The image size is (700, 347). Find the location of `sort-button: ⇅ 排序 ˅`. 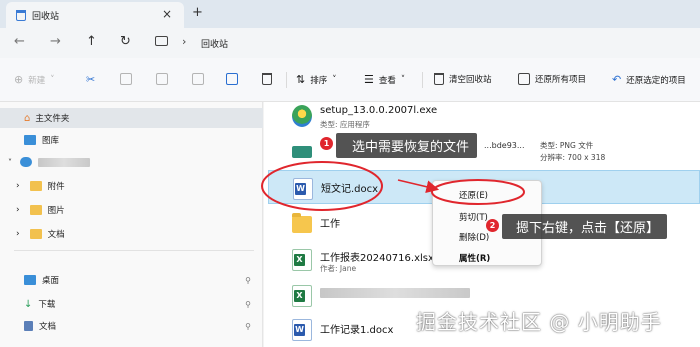

sort-button: ⇅ 排序 ˅ is located at coordinates (316, 79).